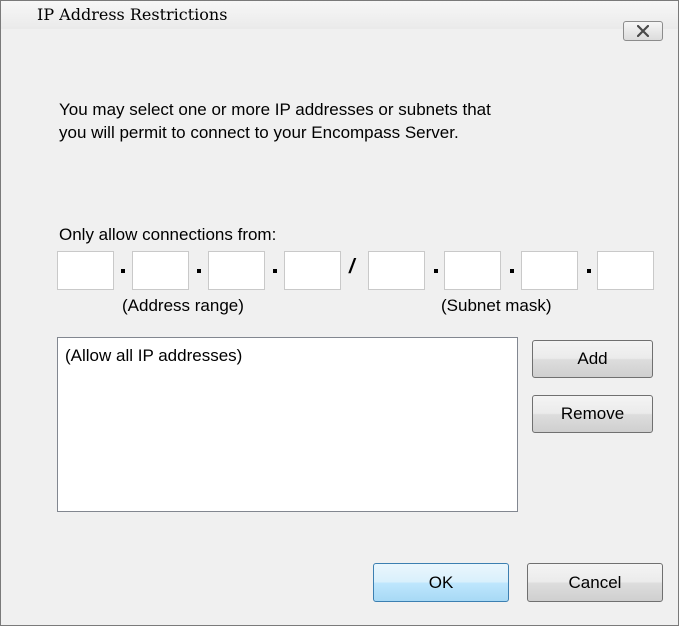 The height and width of the screenshot is (626, 679). Describe the element at coordinates (595, 582) in the screenshot. I see `cancel-button: Cancel` at that location.